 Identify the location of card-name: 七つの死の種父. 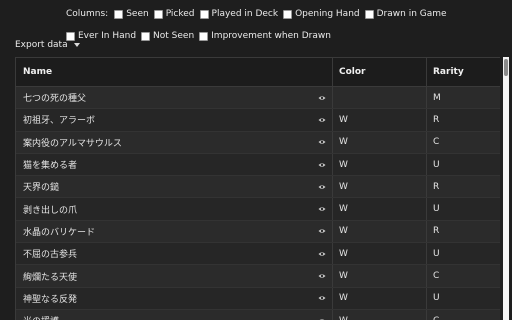
(55, 99).